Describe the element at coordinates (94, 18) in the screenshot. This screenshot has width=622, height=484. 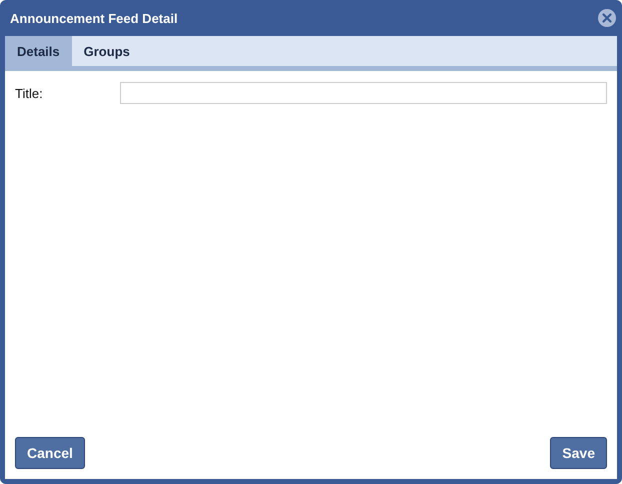
I see `window-title: Announcement Feed Detail` at that location.